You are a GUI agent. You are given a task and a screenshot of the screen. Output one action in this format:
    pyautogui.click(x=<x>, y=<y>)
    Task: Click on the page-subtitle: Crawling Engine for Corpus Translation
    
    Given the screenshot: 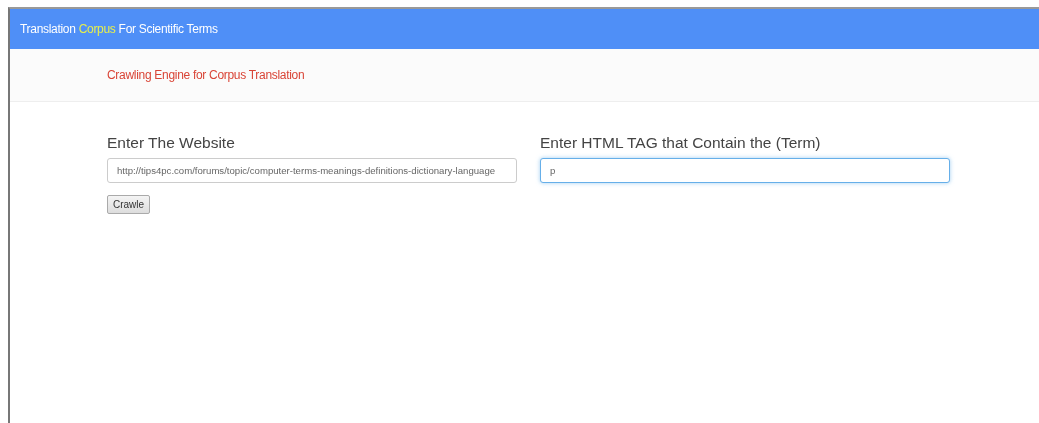 What is the action you would take?
    pyautogui.click(x=206, y=75)
    